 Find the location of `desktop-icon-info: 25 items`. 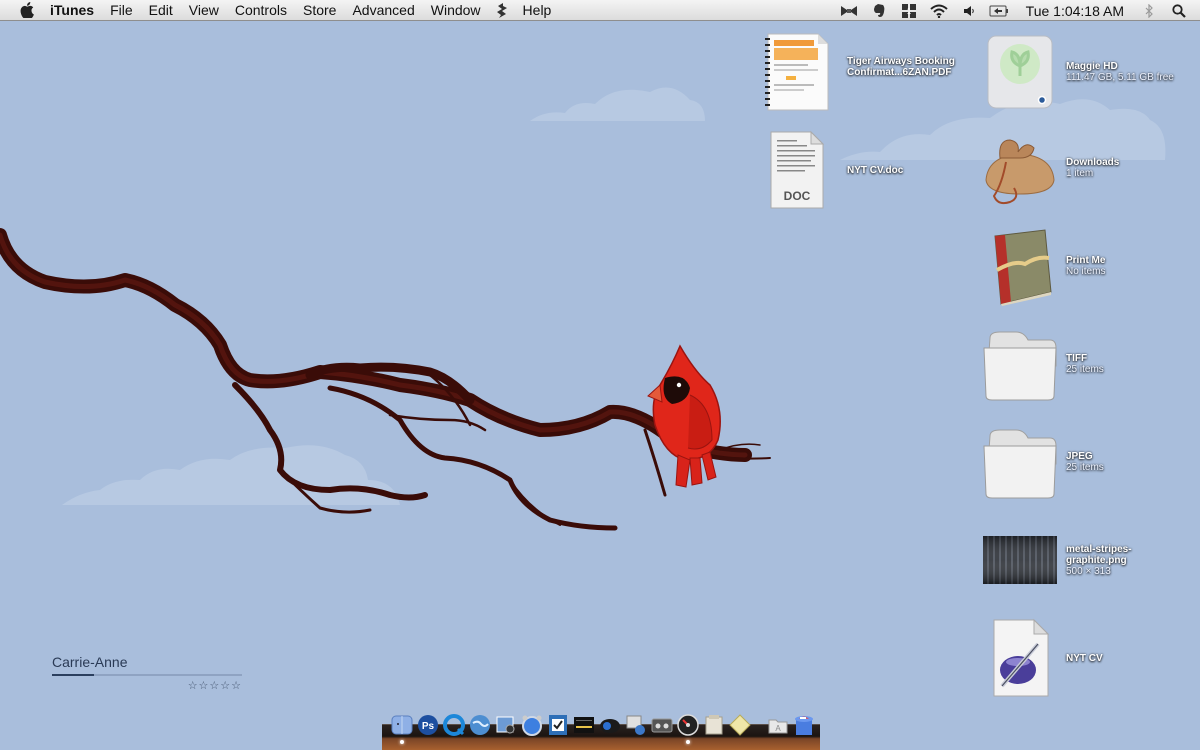

desktop-icon-info: 25 items is located at coordinates (1085, 467).